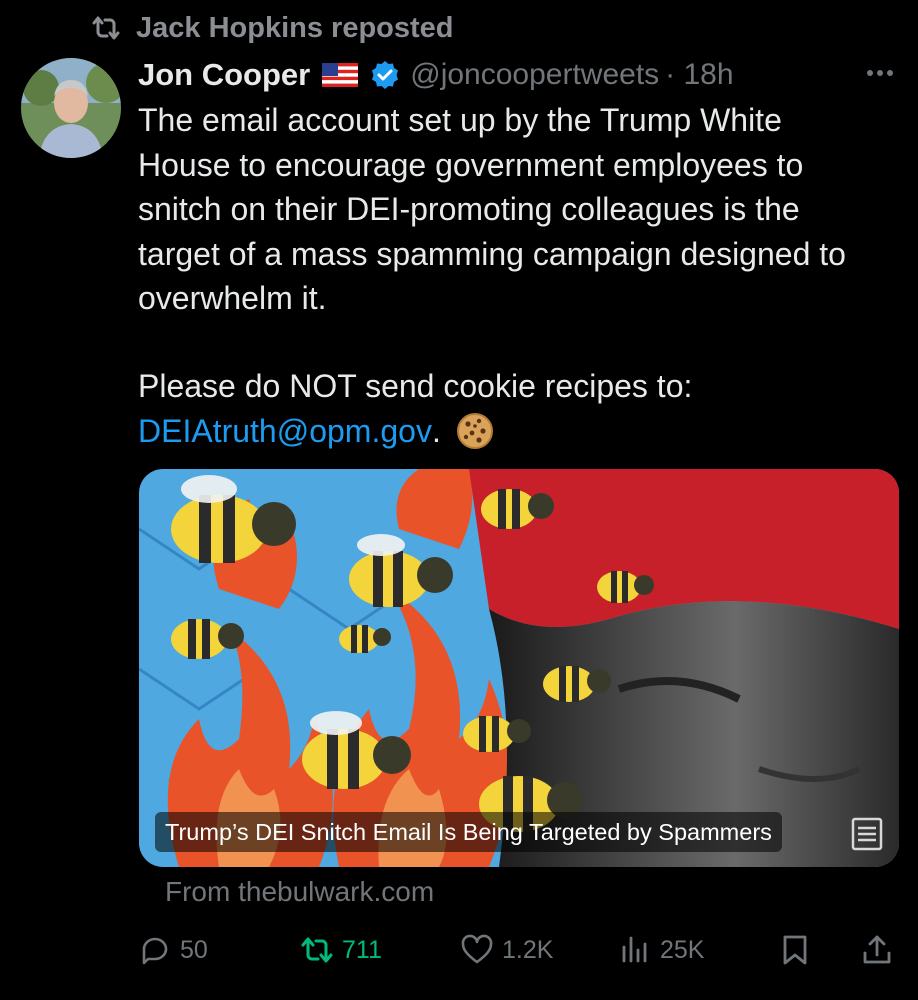 The image size is (918, 1000). I want to click on views-button: 25K, so click(661, 950).